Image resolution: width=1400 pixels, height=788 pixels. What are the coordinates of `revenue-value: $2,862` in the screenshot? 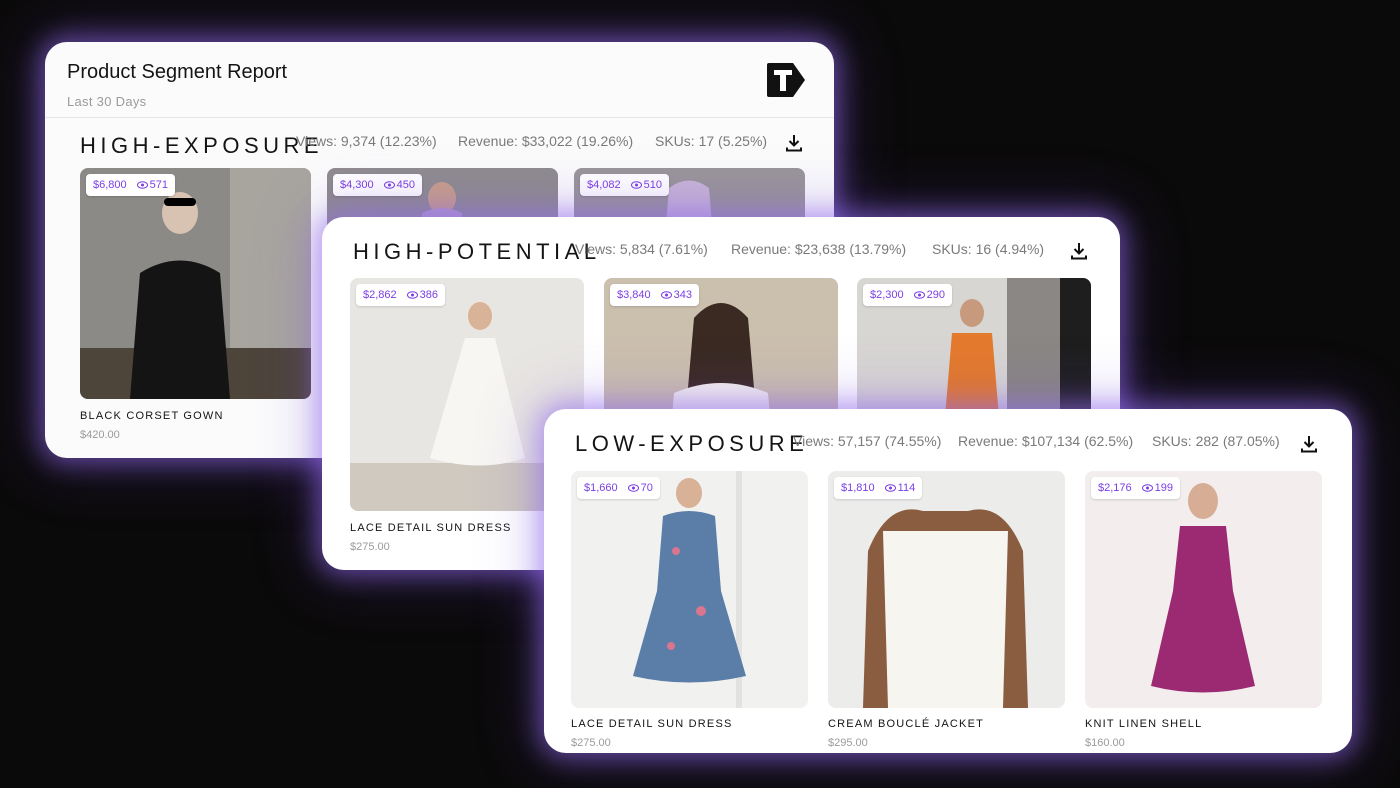 It's located at (380, 295).